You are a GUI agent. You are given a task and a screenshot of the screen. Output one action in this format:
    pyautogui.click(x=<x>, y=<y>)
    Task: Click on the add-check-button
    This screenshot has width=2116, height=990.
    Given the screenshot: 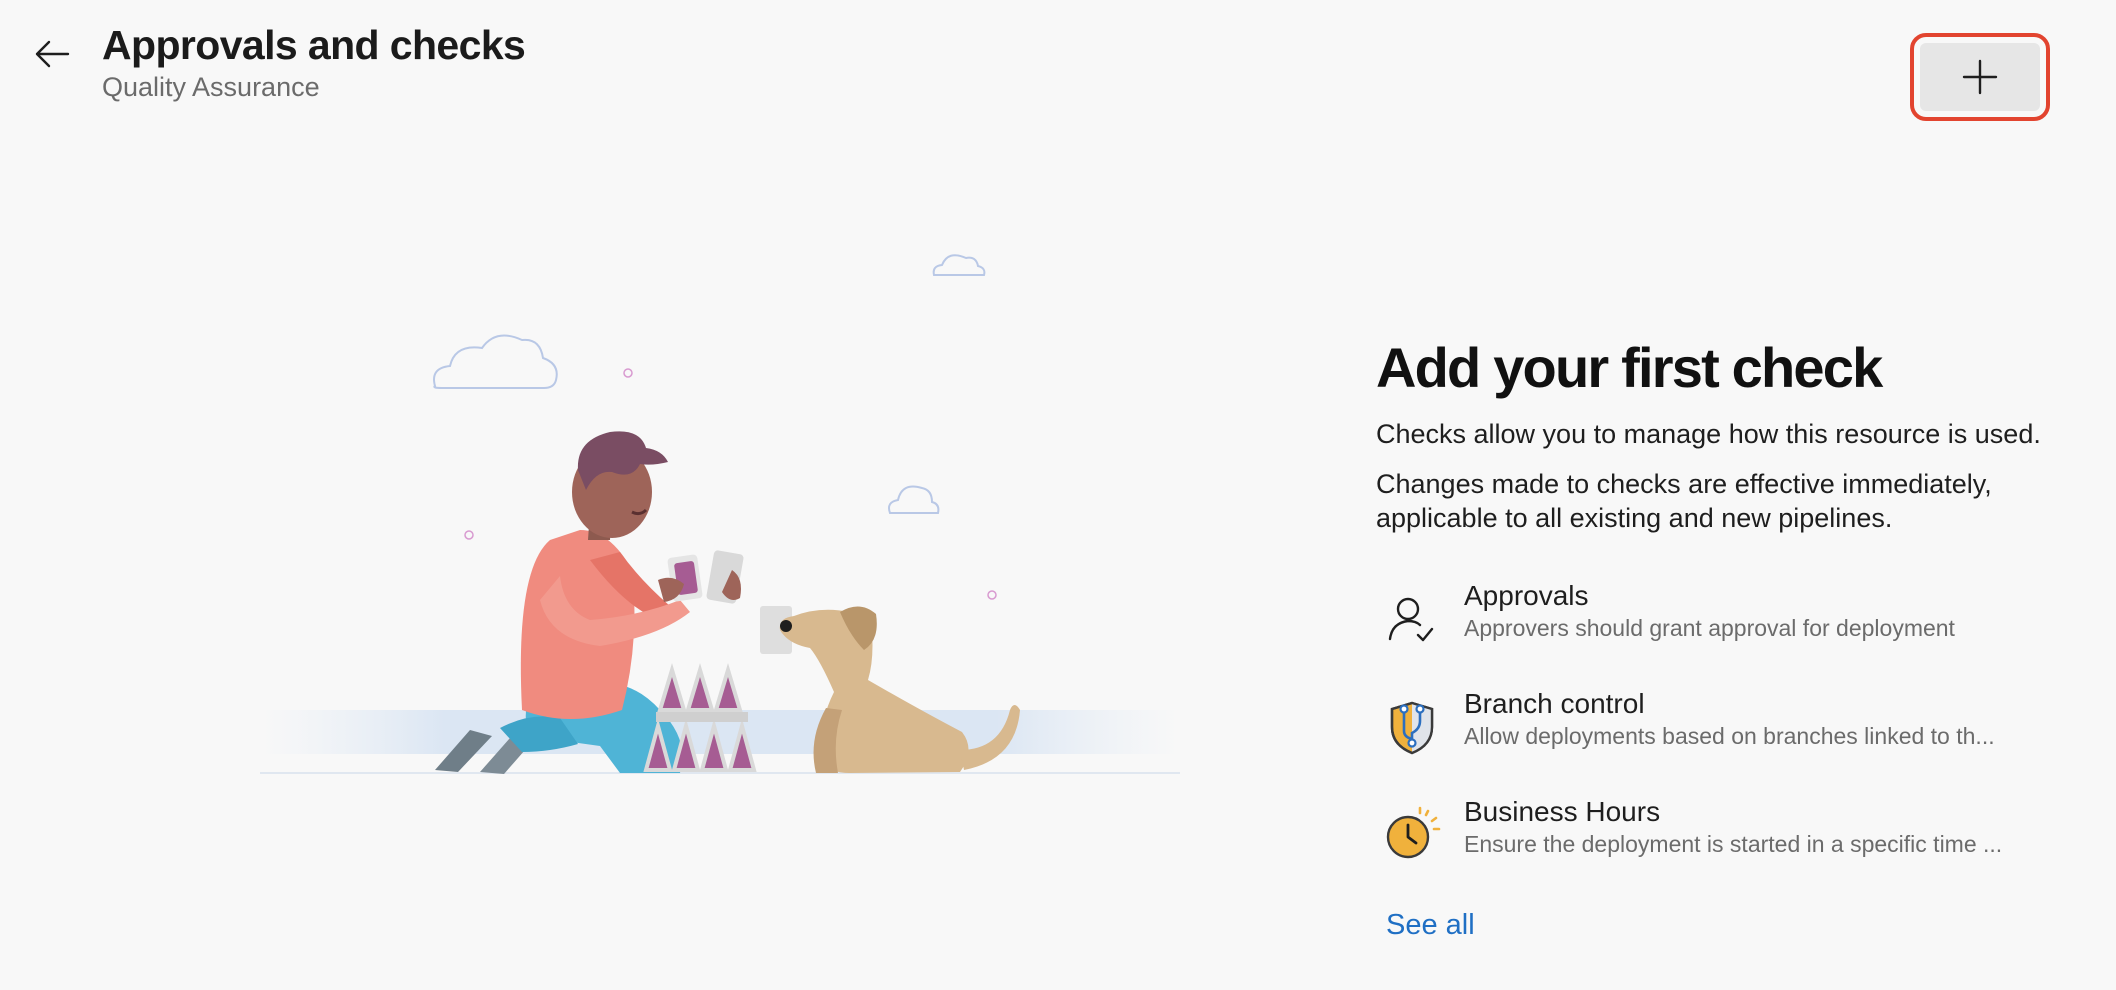 What is the action you would take?
    pyautogui.click(x=1980, y=77)
    